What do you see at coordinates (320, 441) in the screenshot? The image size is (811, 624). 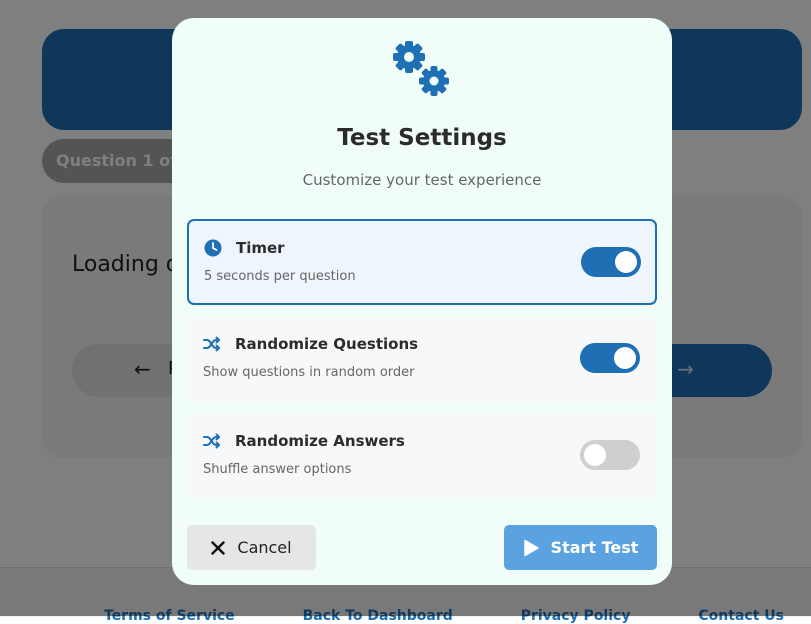 I see `option-title: Randomize Answers` at bounding box center [320, 441].